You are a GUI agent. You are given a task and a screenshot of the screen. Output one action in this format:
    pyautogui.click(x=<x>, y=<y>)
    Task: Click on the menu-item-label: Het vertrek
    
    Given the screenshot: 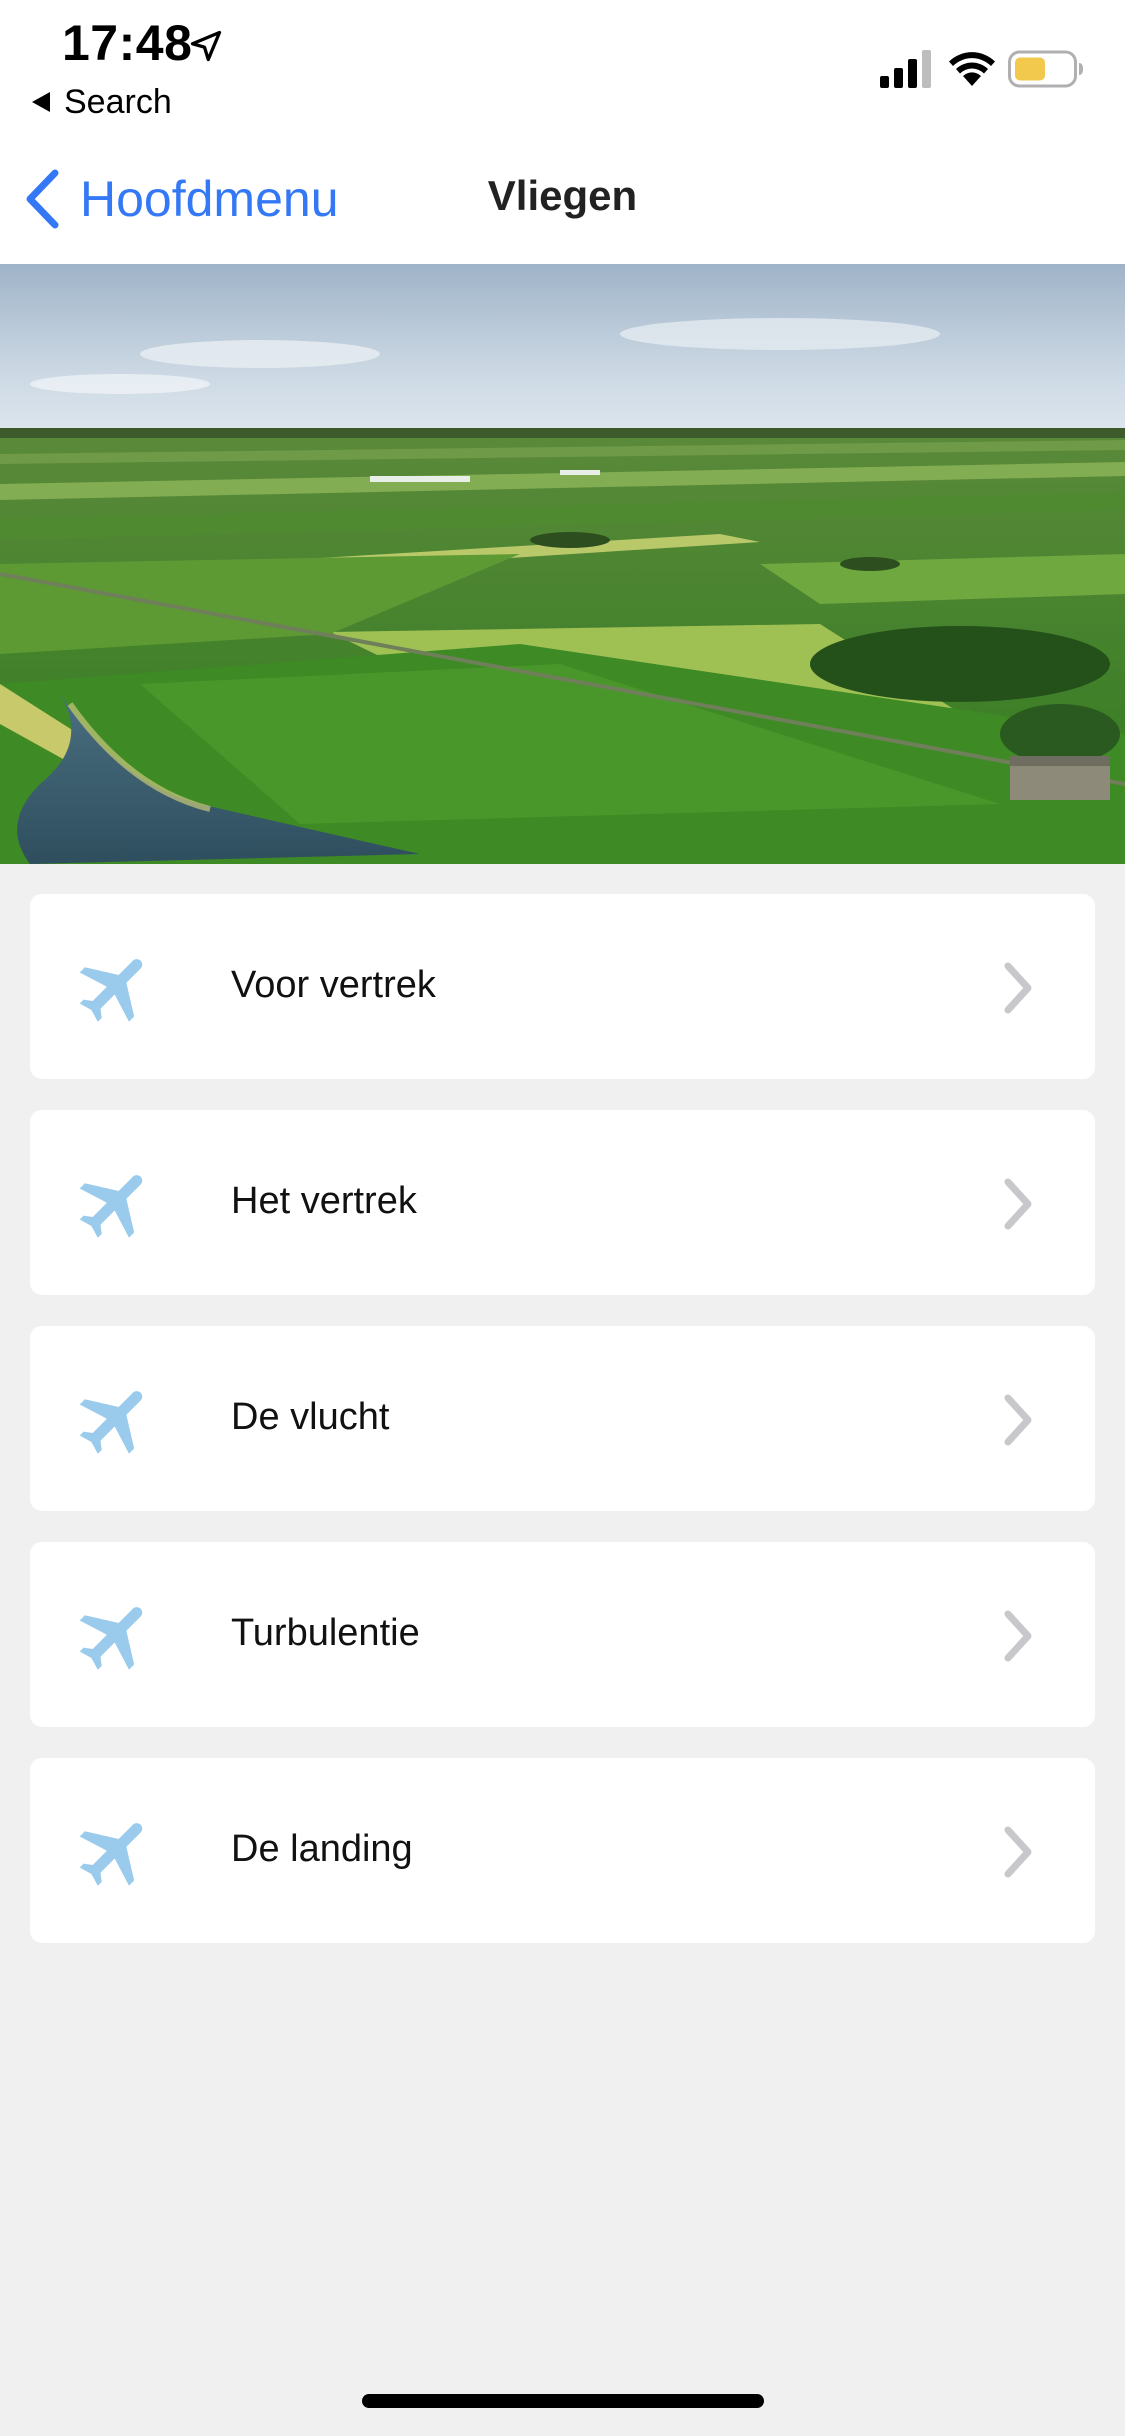 What is the action you would take?
    pyautogui.click(x=324, y=1201)
    